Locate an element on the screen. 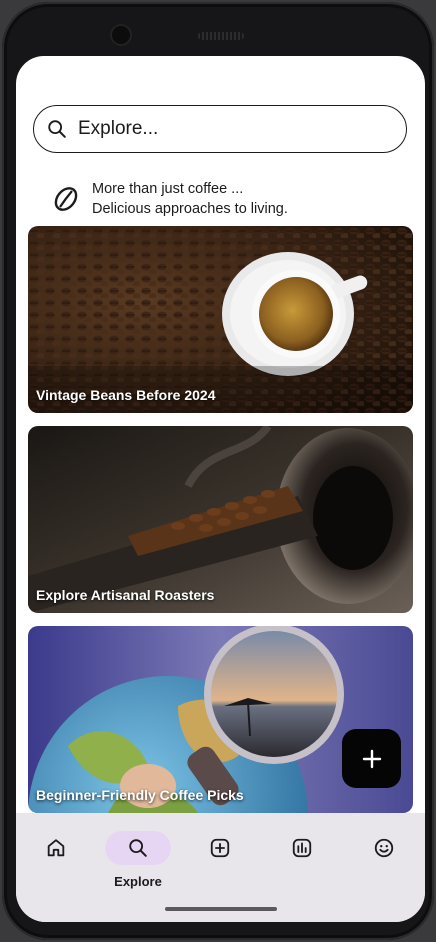 This screenshot has width=436, height=942. plus-icon is located at coordinates (371, 758).